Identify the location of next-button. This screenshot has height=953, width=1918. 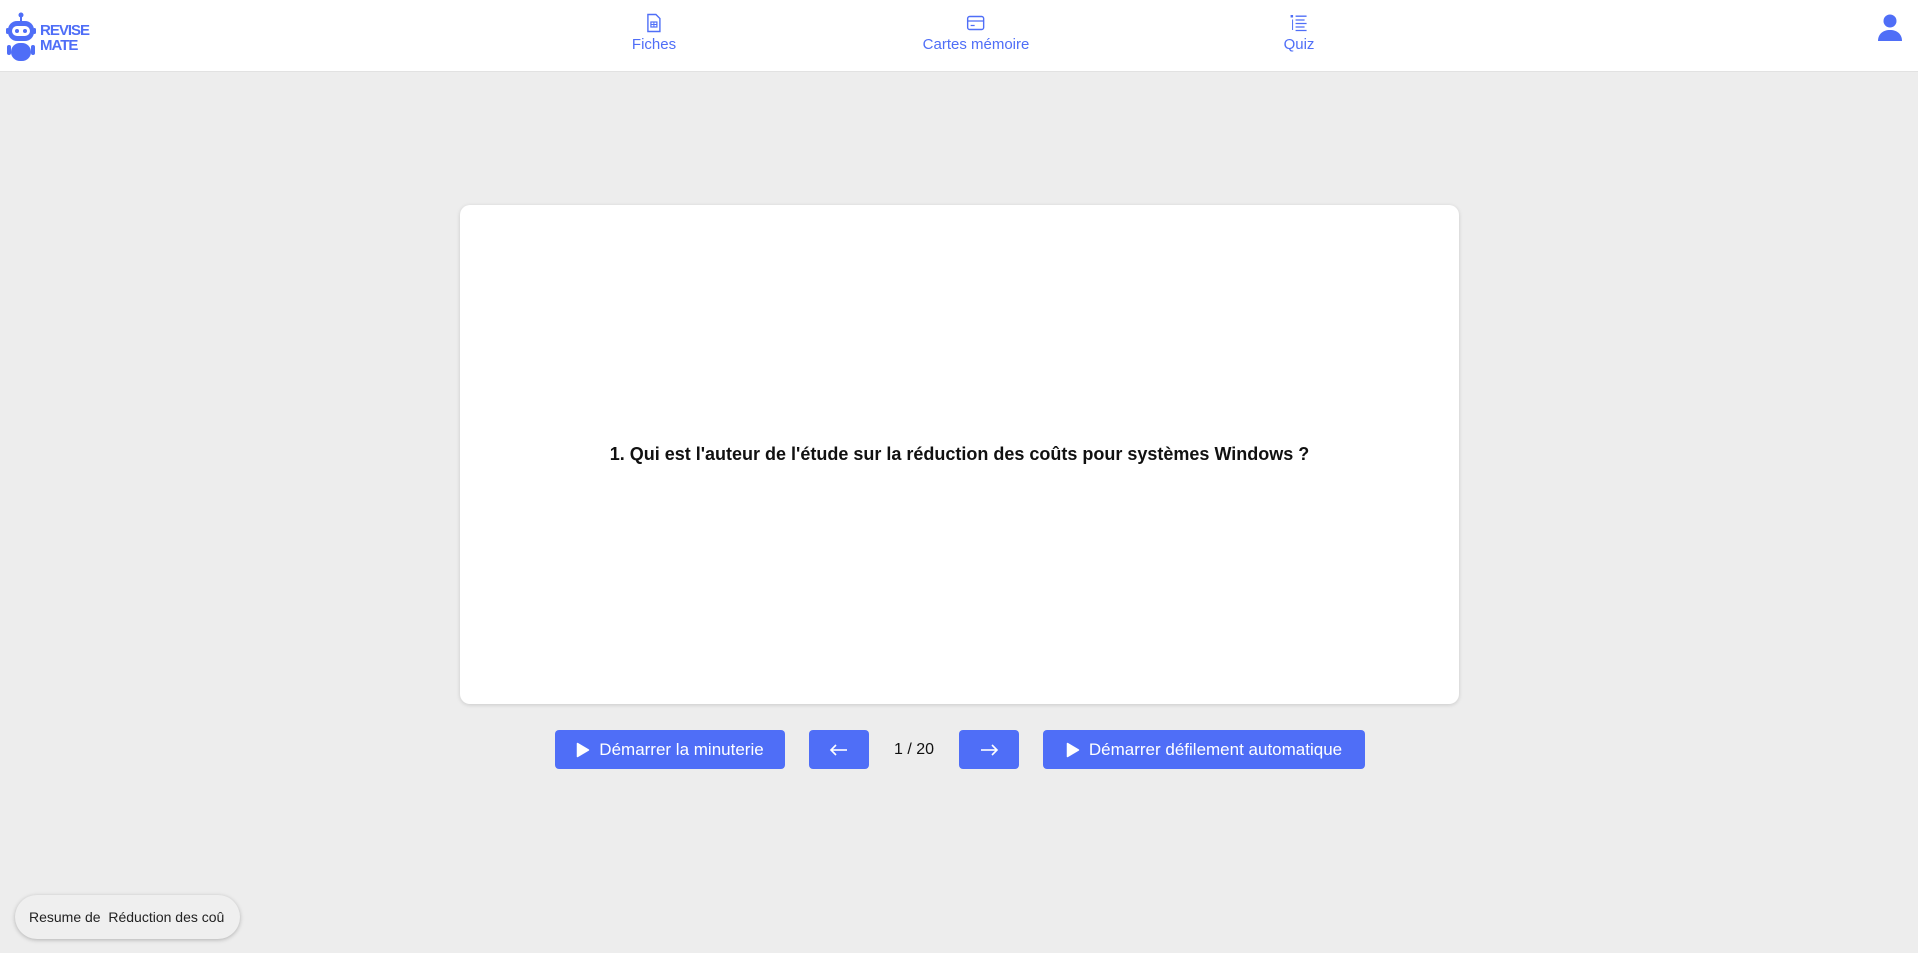
(989, 749).